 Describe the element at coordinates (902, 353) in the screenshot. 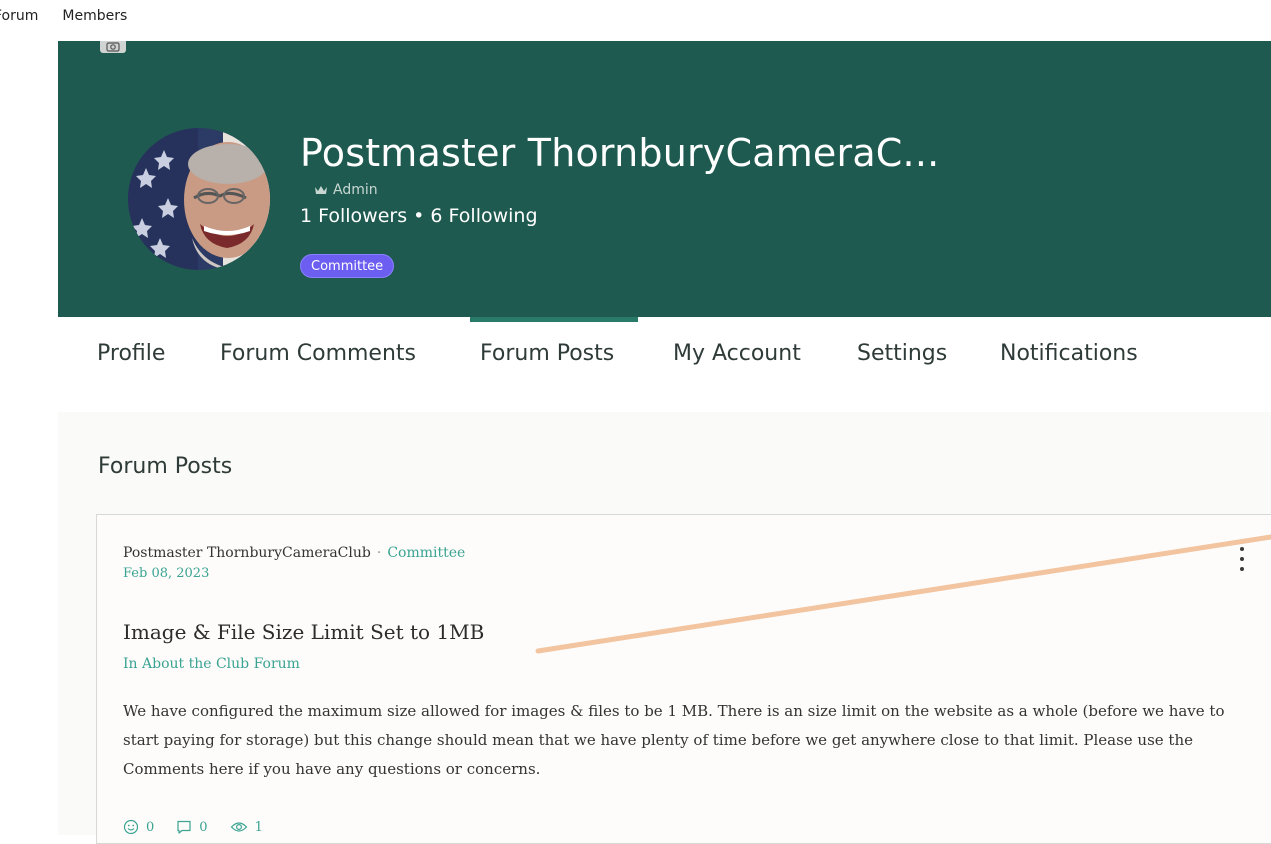

I see `tab-settings: Settings` at that location.